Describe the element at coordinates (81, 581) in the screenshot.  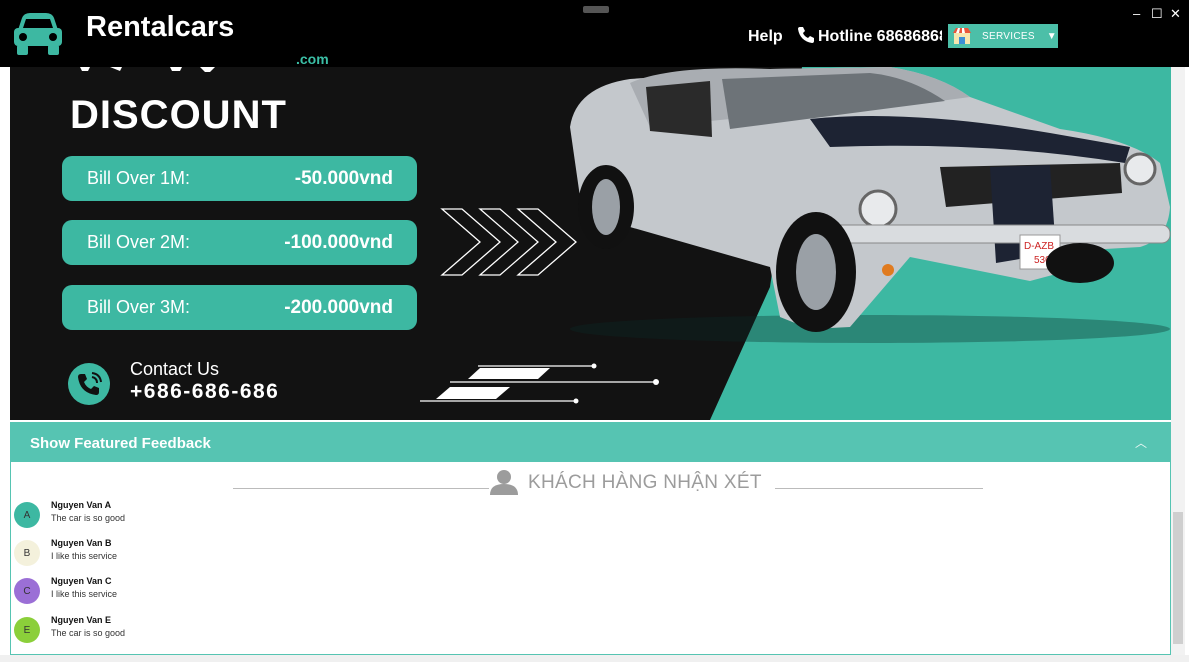
I see `reviewer-name: Nguyen Van C` at that location.